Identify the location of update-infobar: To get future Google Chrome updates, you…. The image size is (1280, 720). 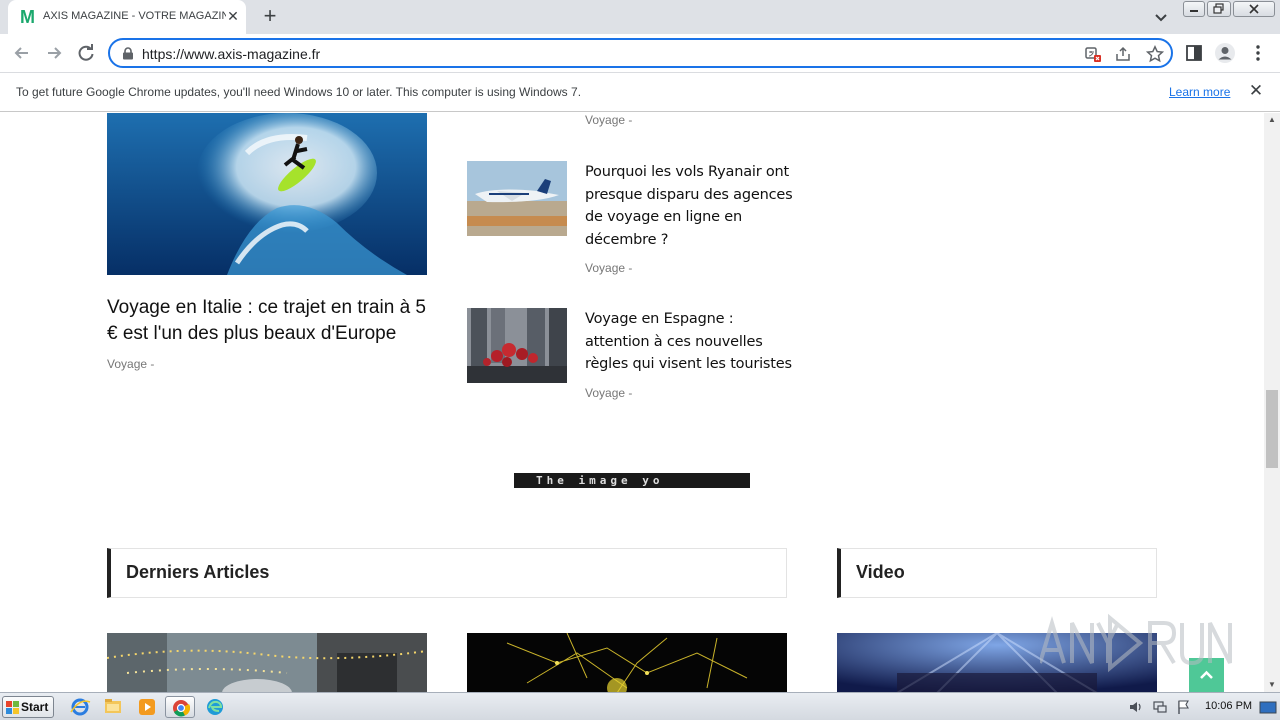
(640, 92).